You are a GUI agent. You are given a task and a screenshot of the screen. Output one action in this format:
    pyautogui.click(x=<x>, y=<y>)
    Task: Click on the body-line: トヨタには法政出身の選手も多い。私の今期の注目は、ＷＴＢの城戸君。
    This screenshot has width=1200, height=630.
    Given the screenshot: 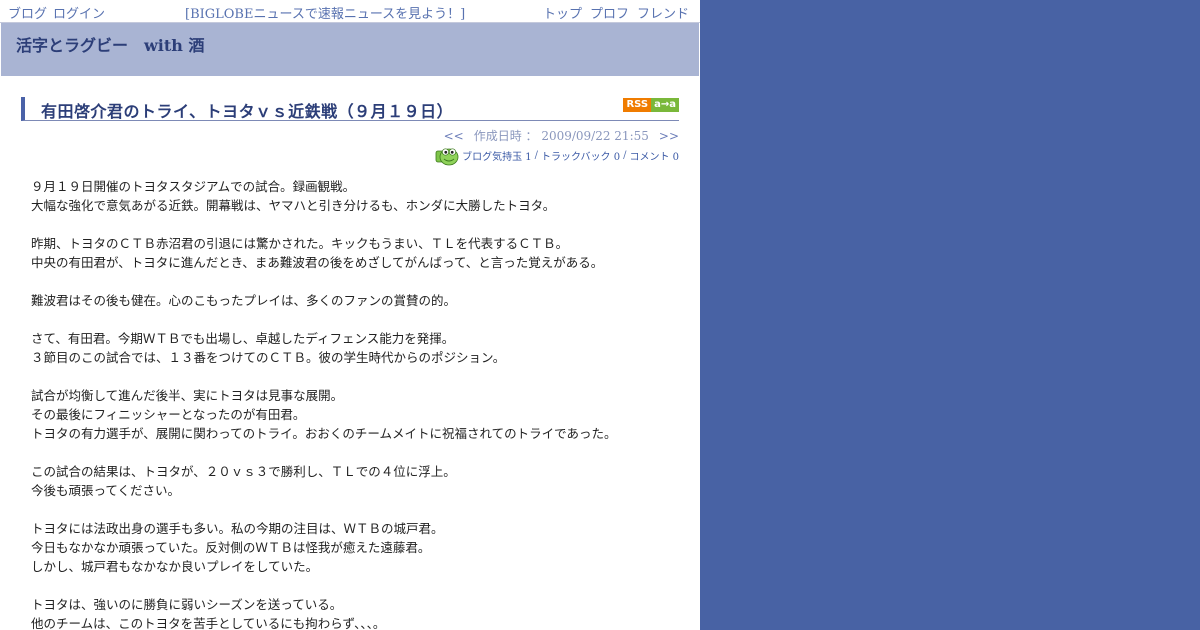 What is the action you would take?
    pyautogui.click(x=237, y=528)
    